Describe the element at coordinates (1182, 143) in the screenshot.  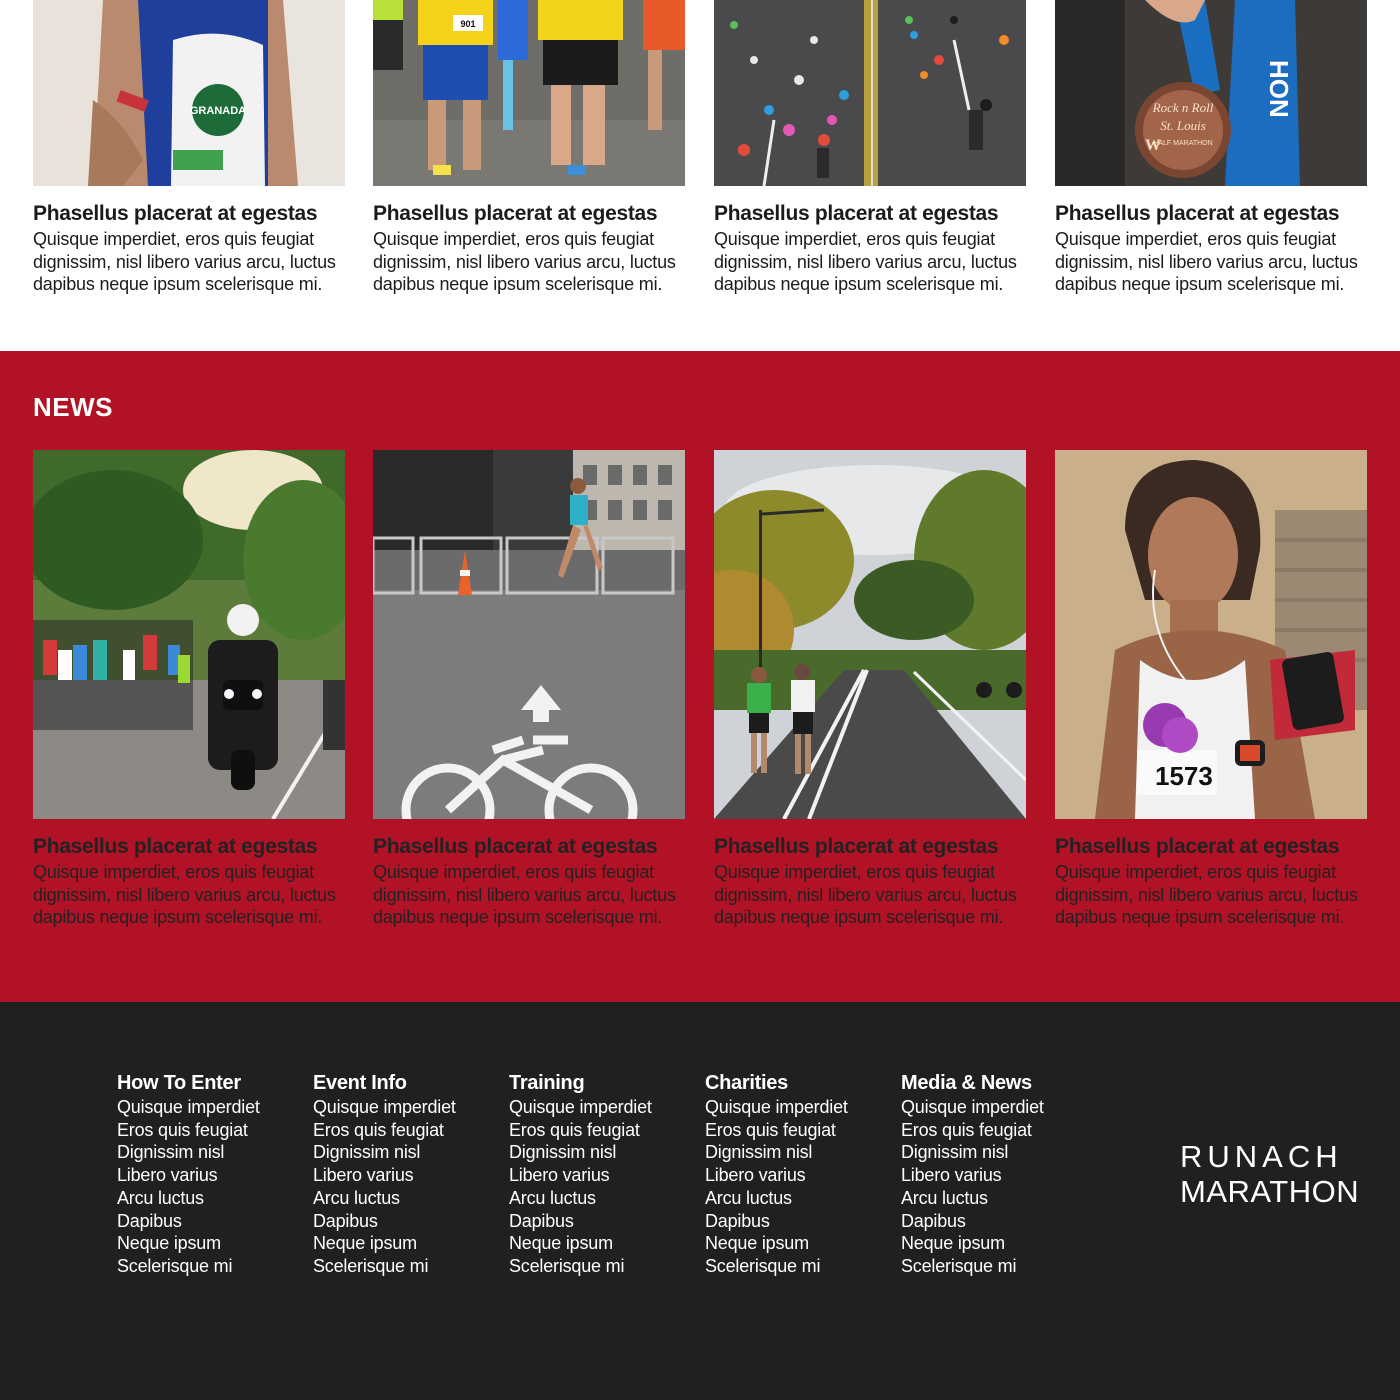
I see `svg-text: HALF MARATHON` at that location.